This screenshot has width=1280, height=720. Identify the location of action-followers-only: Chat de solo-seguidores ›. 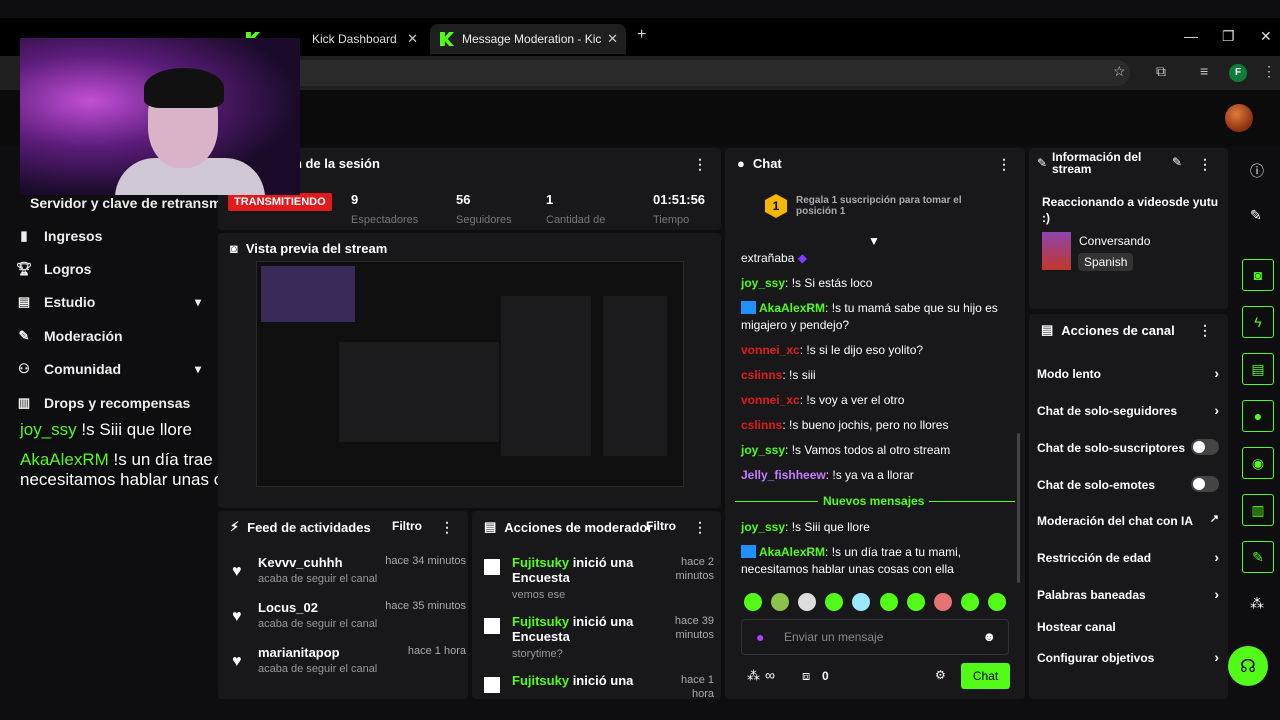
(1128, 410).